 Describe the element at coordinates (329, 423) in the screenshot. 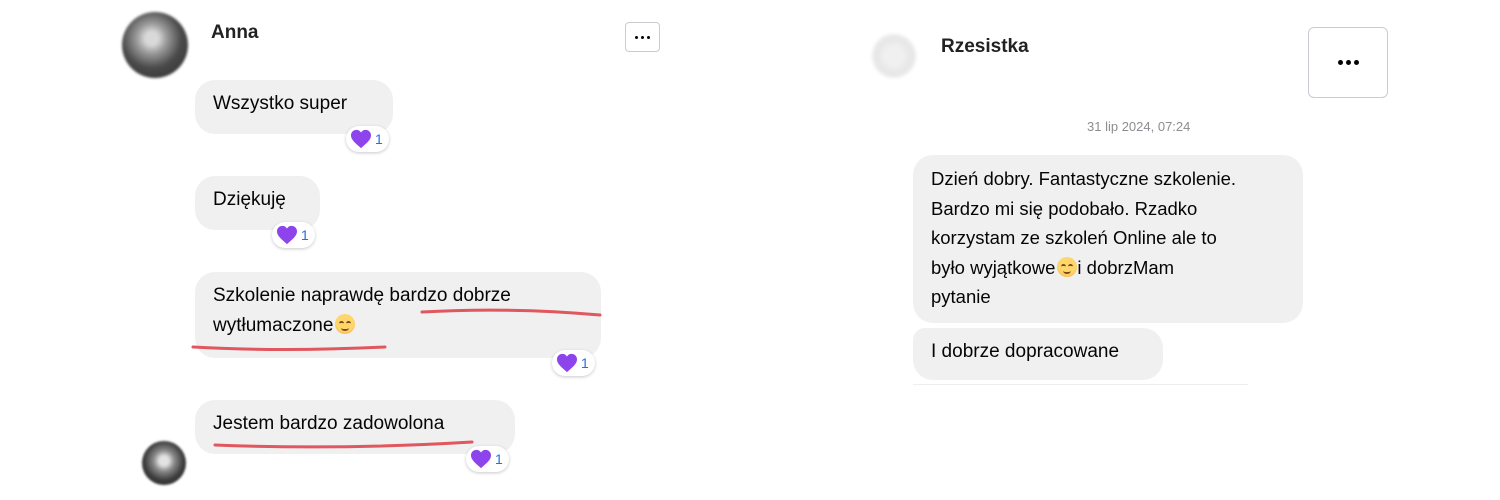

I see `message-text: Jestem bardzo zadowolona` at that location.